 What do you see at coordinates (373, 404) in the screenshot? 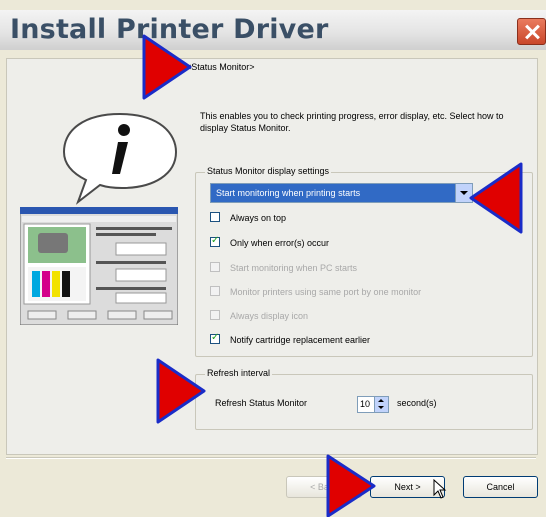
I see `refresh-interval-spinner: 10` at bounding box center [373, 404].